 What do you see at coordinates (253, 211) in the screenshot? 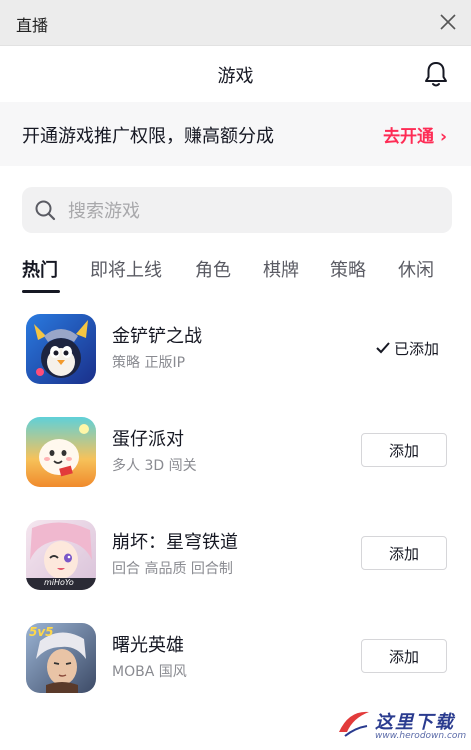
I see `search-input` at bounding box center [253, 211].